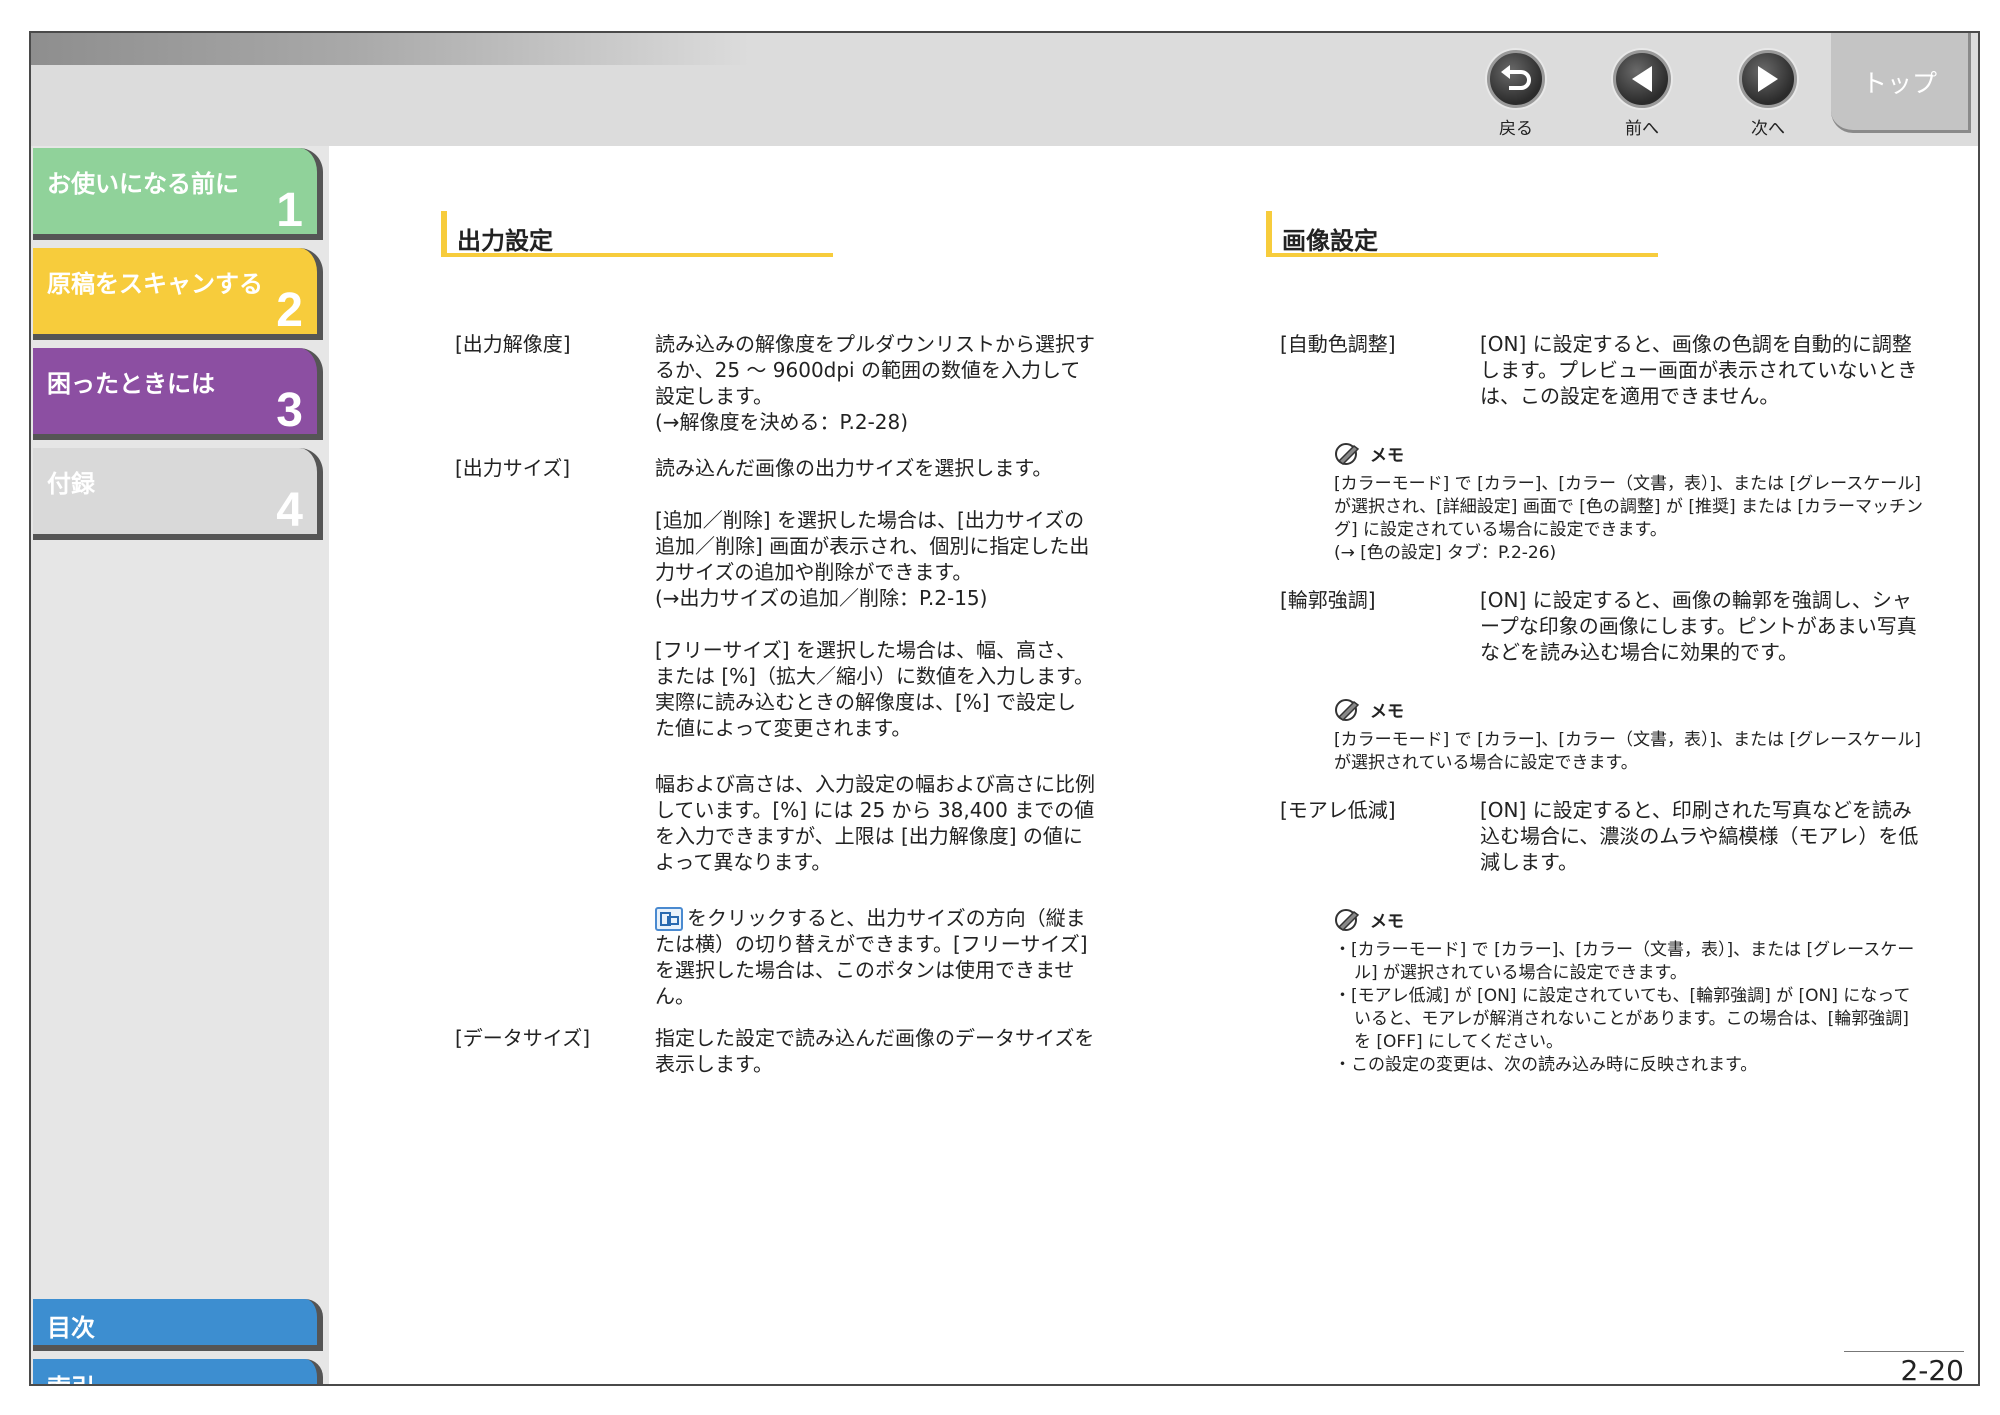  What do you see at coordinates (178, 1371) in the screenshot?
I see `index-button: 索引` at bounding box center [178, 1371].